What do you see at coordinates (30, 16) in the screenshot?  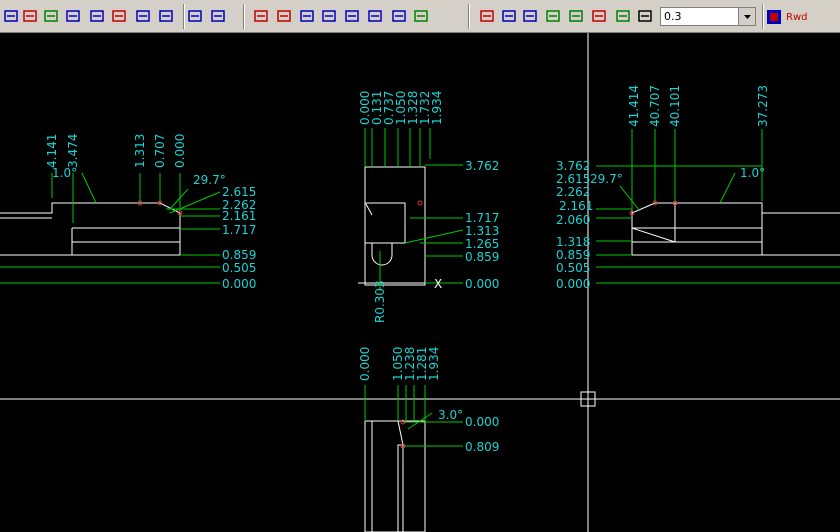 I see `dim-angled-icon` at bounding box center [30, 16].